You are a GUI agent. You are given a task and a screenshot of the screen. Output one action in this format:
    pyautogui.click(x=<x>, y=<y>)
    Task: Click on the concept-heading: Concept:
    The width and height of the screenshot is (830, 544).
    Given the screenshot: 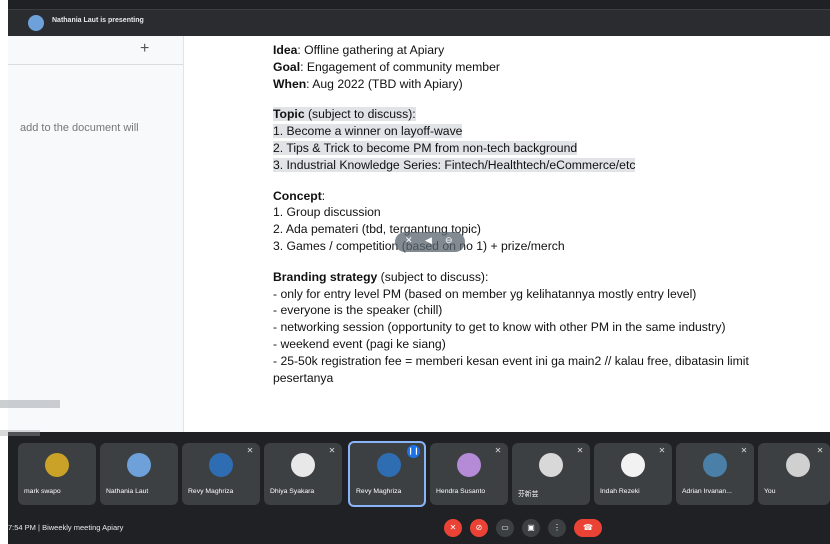 What is the action you would take?
    pyautogui.click(x=299, y=195)
    